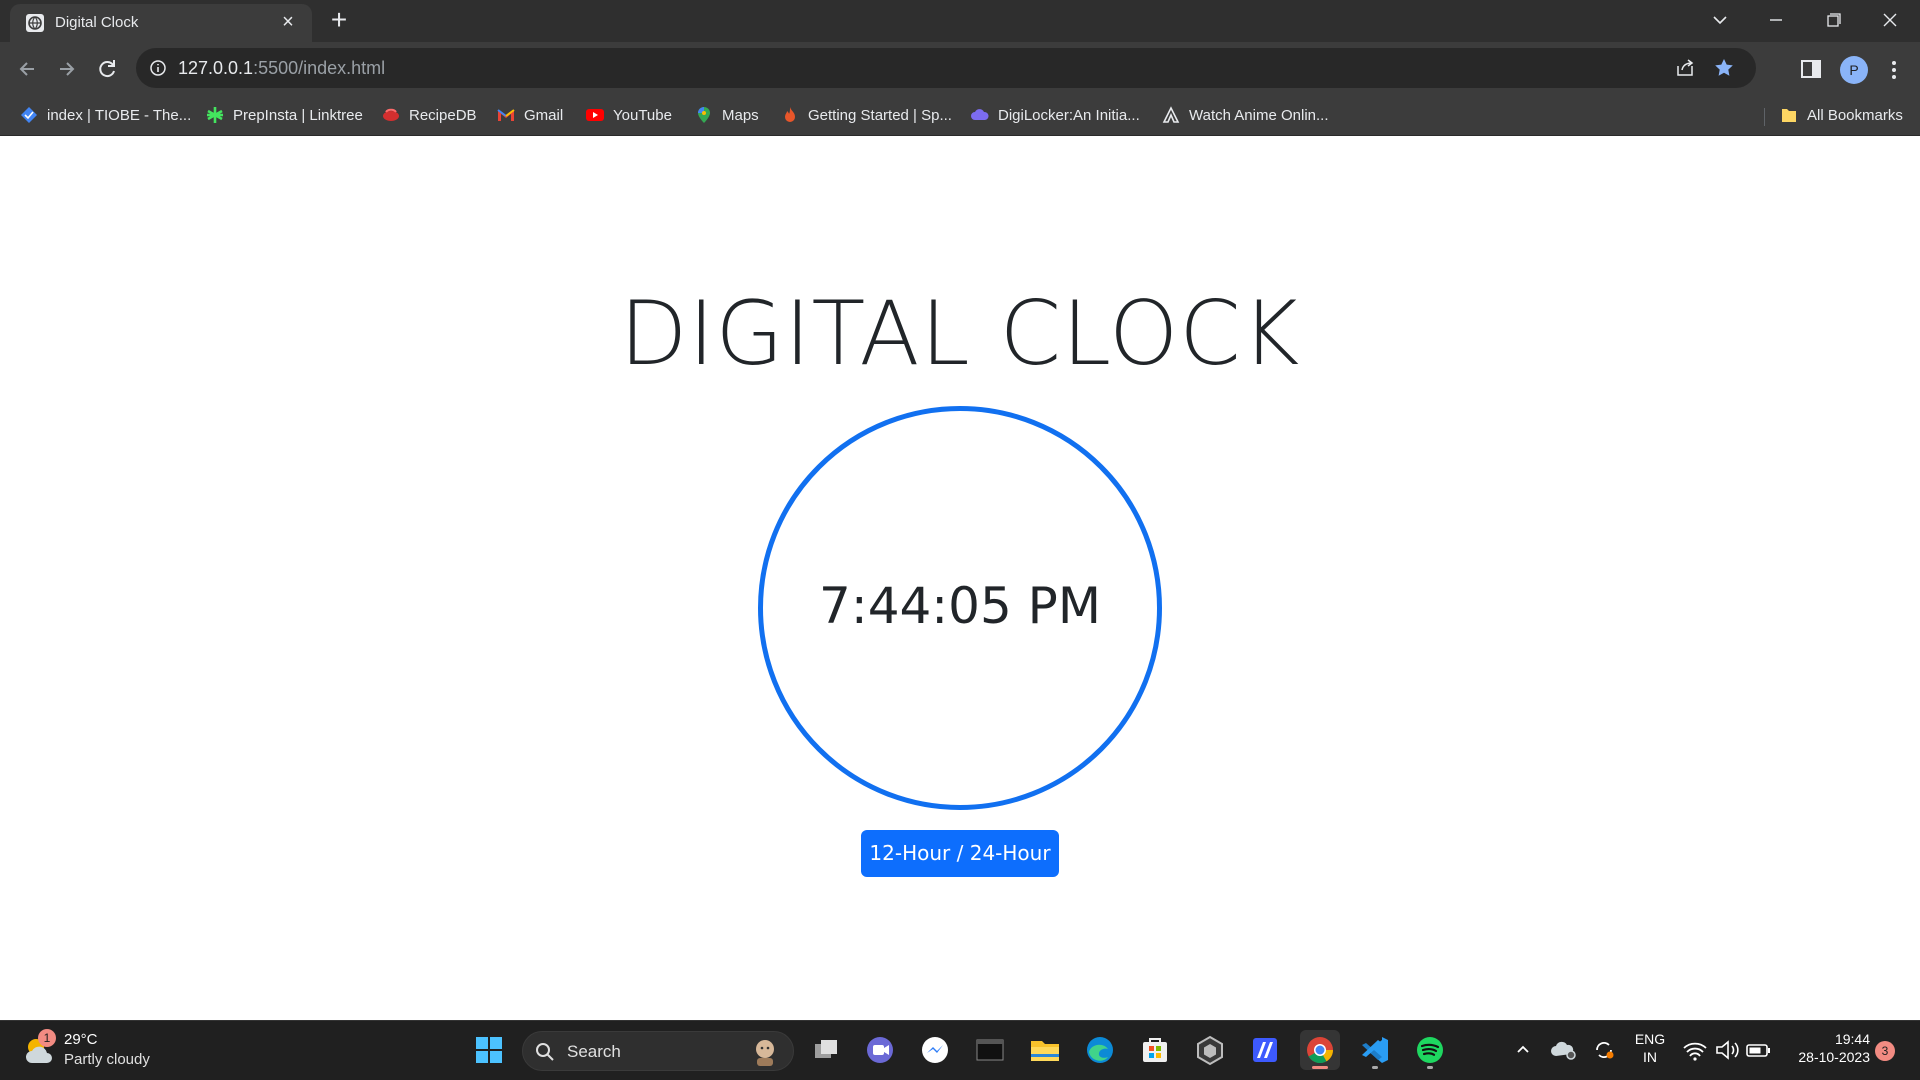  What do you see at coordinates (1650, 1057) in the screenshot?
I see `region-code: IN` at bounding box center [1650, 1057].